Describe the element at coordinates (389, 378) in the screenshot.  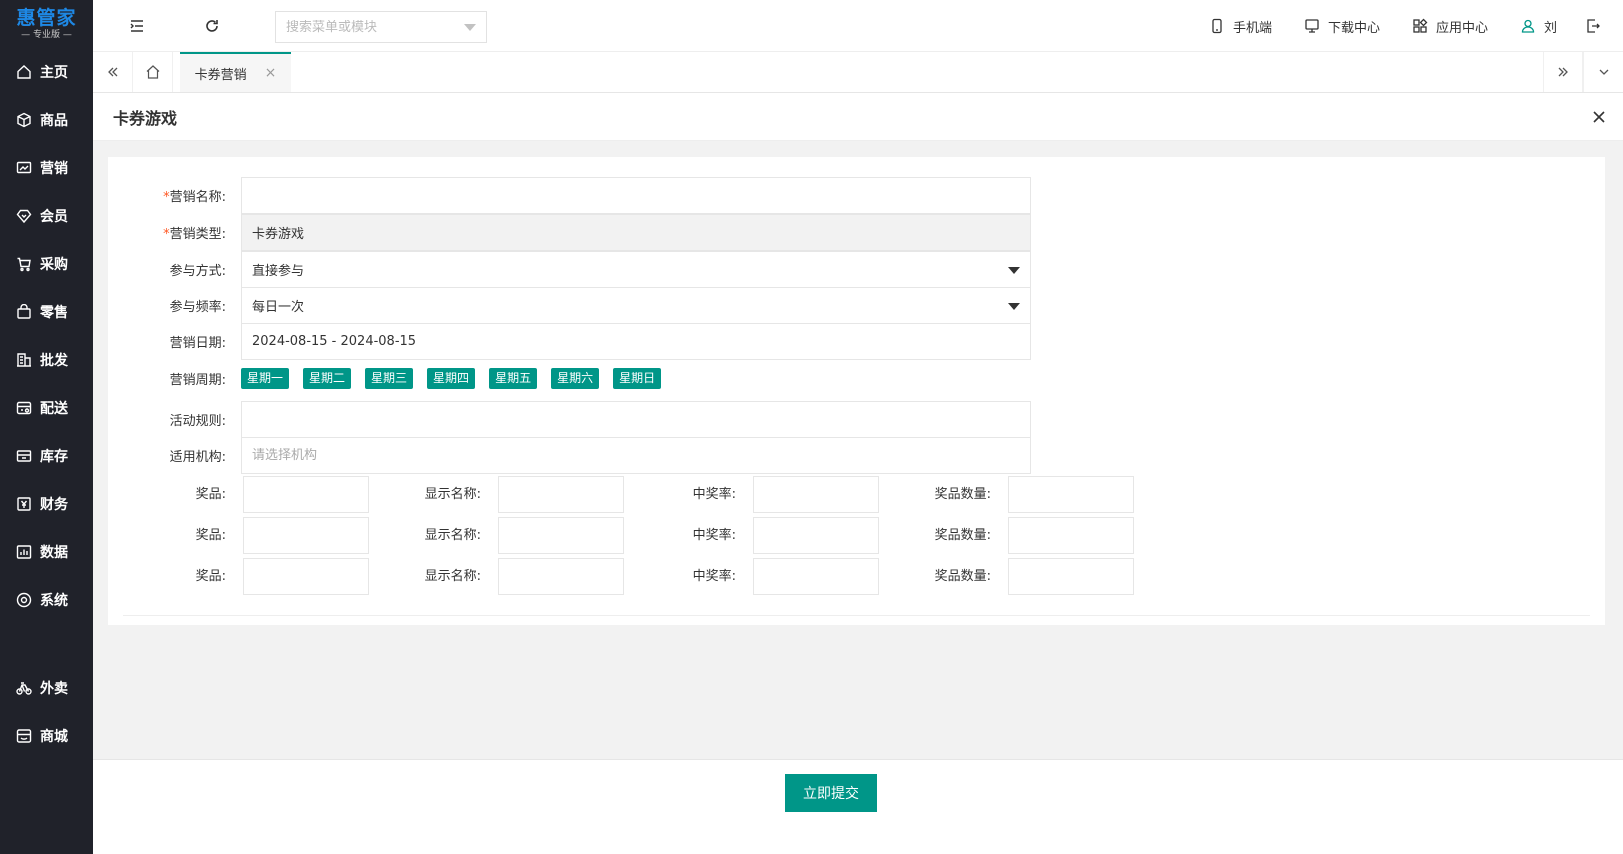
I see `weekday-tag-wed: 星期三` at that location.